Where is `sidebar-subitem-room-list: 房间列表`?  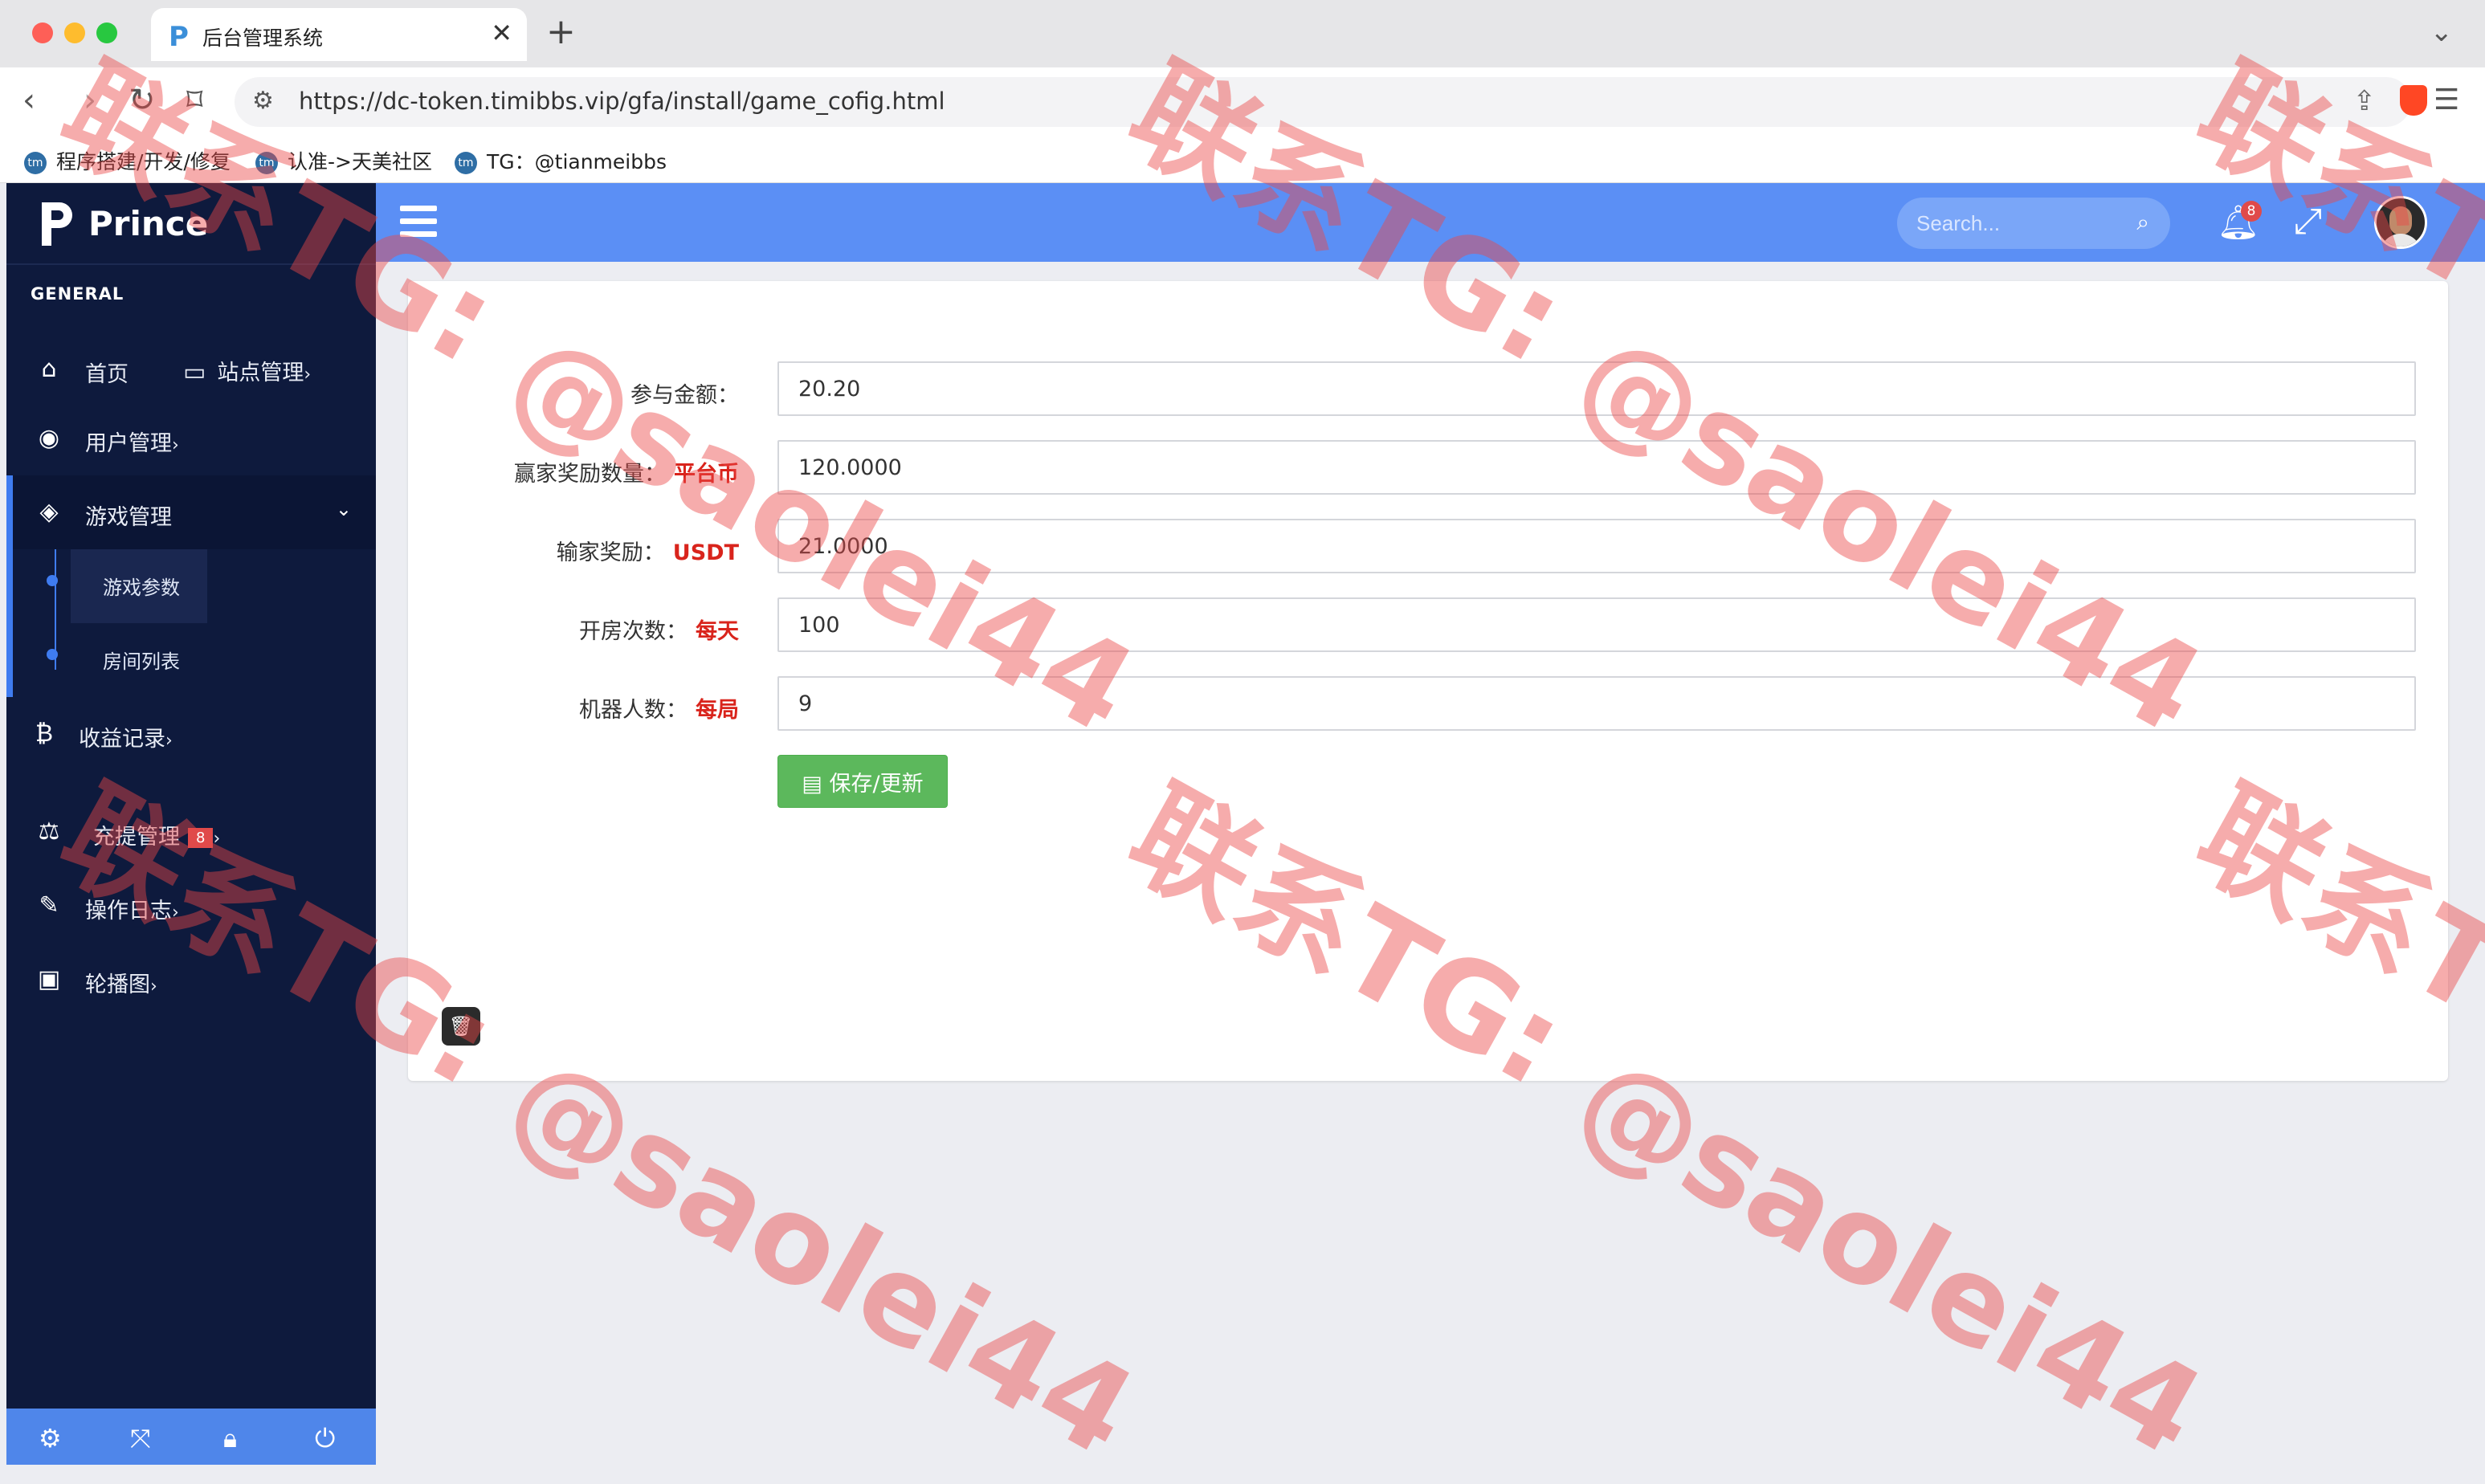 sidebar-subitem-room-list: 房间列表 is located at coordinates (139, 660).